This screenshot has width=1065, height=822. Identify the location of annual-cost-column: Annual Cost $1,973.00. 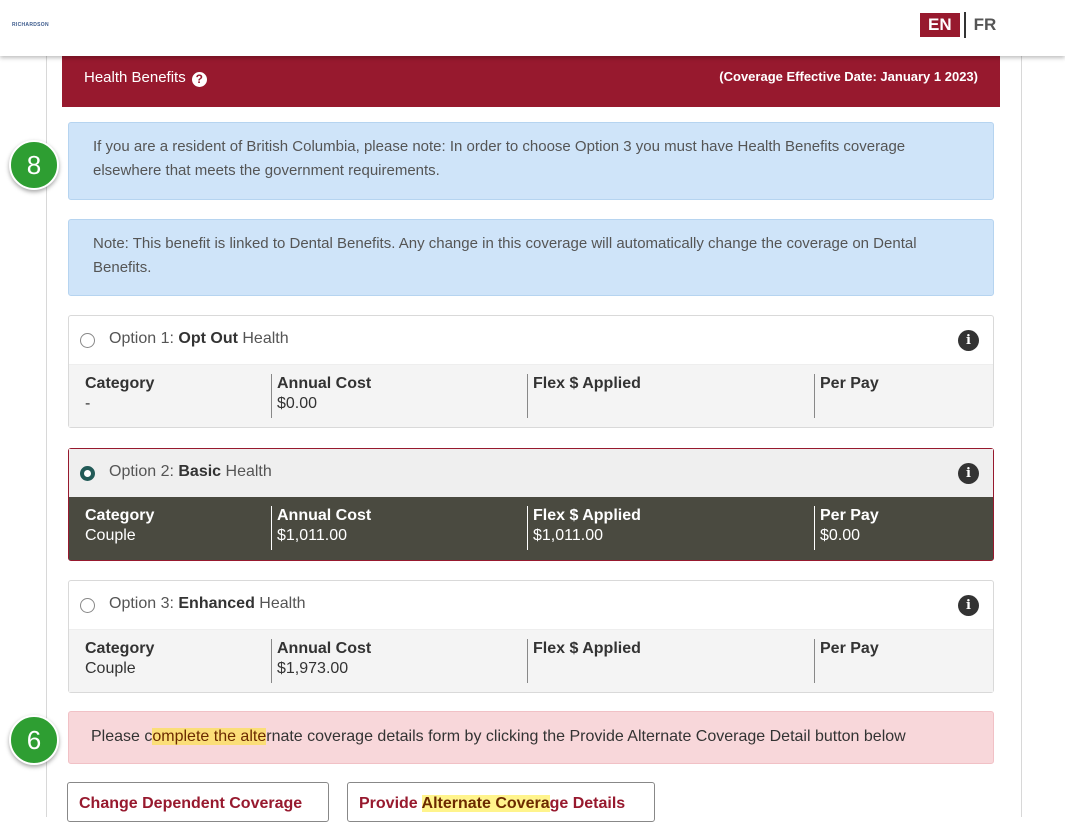
(321, 661).